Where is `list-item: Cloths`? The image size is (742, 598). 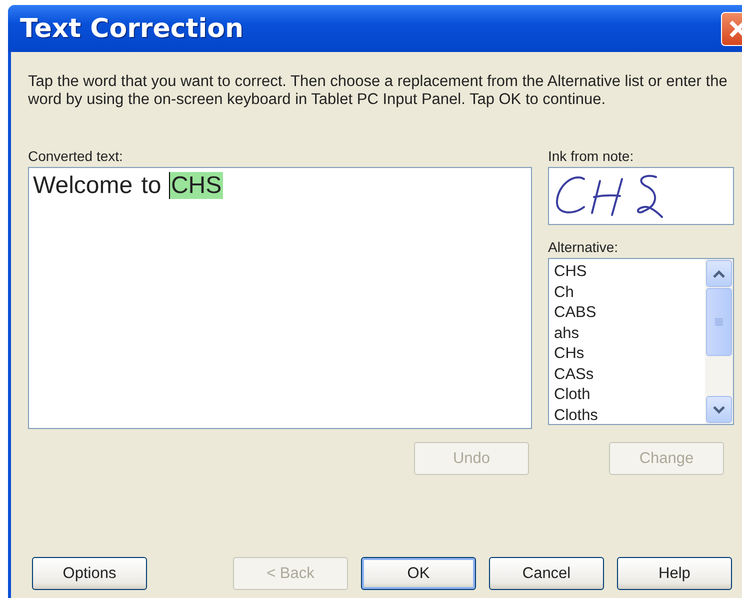 list-item: Cloths is located at coordinates (576, 416).